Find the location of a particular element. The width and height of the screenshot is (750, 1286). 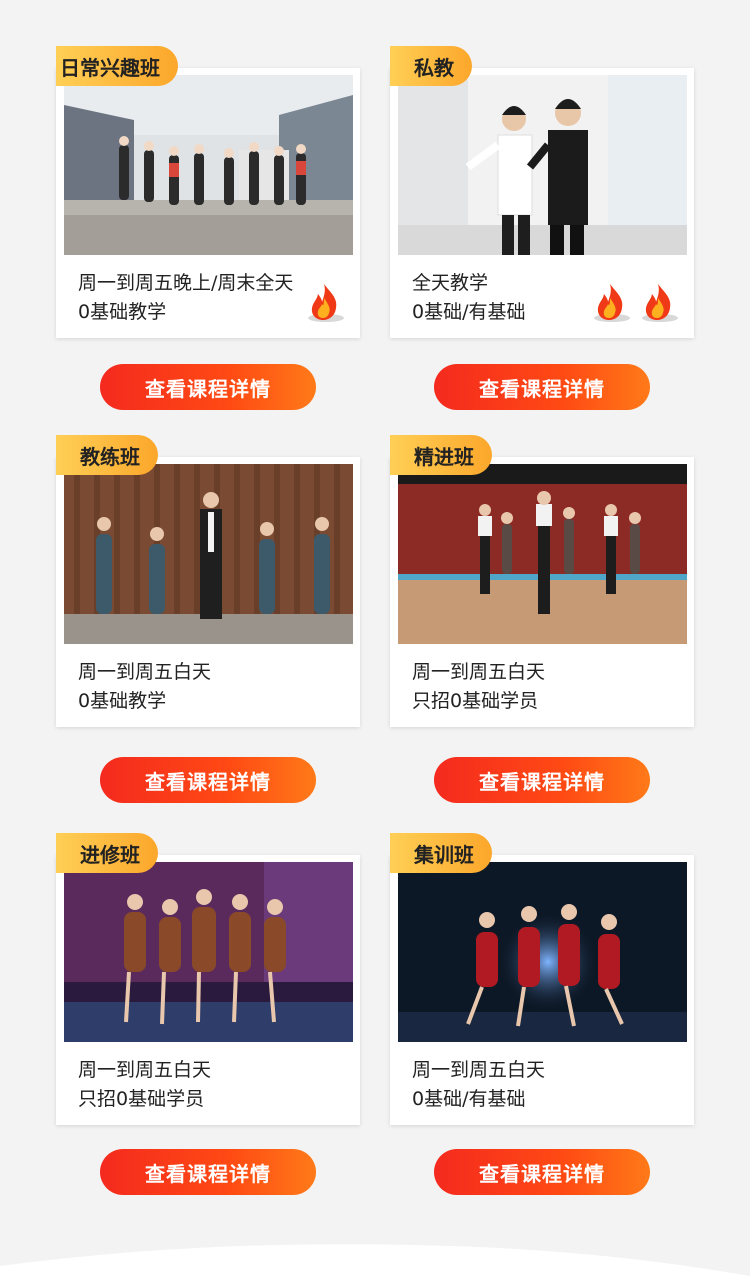

course-photo-coach is located at coordinates (208, 554).